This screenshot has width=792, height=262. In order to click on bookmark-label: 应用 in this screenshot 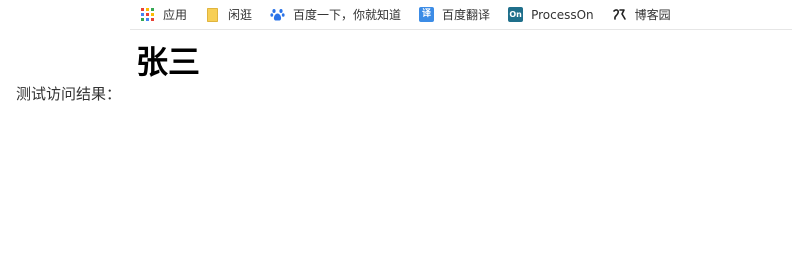, I will do `click(175, 15)`.